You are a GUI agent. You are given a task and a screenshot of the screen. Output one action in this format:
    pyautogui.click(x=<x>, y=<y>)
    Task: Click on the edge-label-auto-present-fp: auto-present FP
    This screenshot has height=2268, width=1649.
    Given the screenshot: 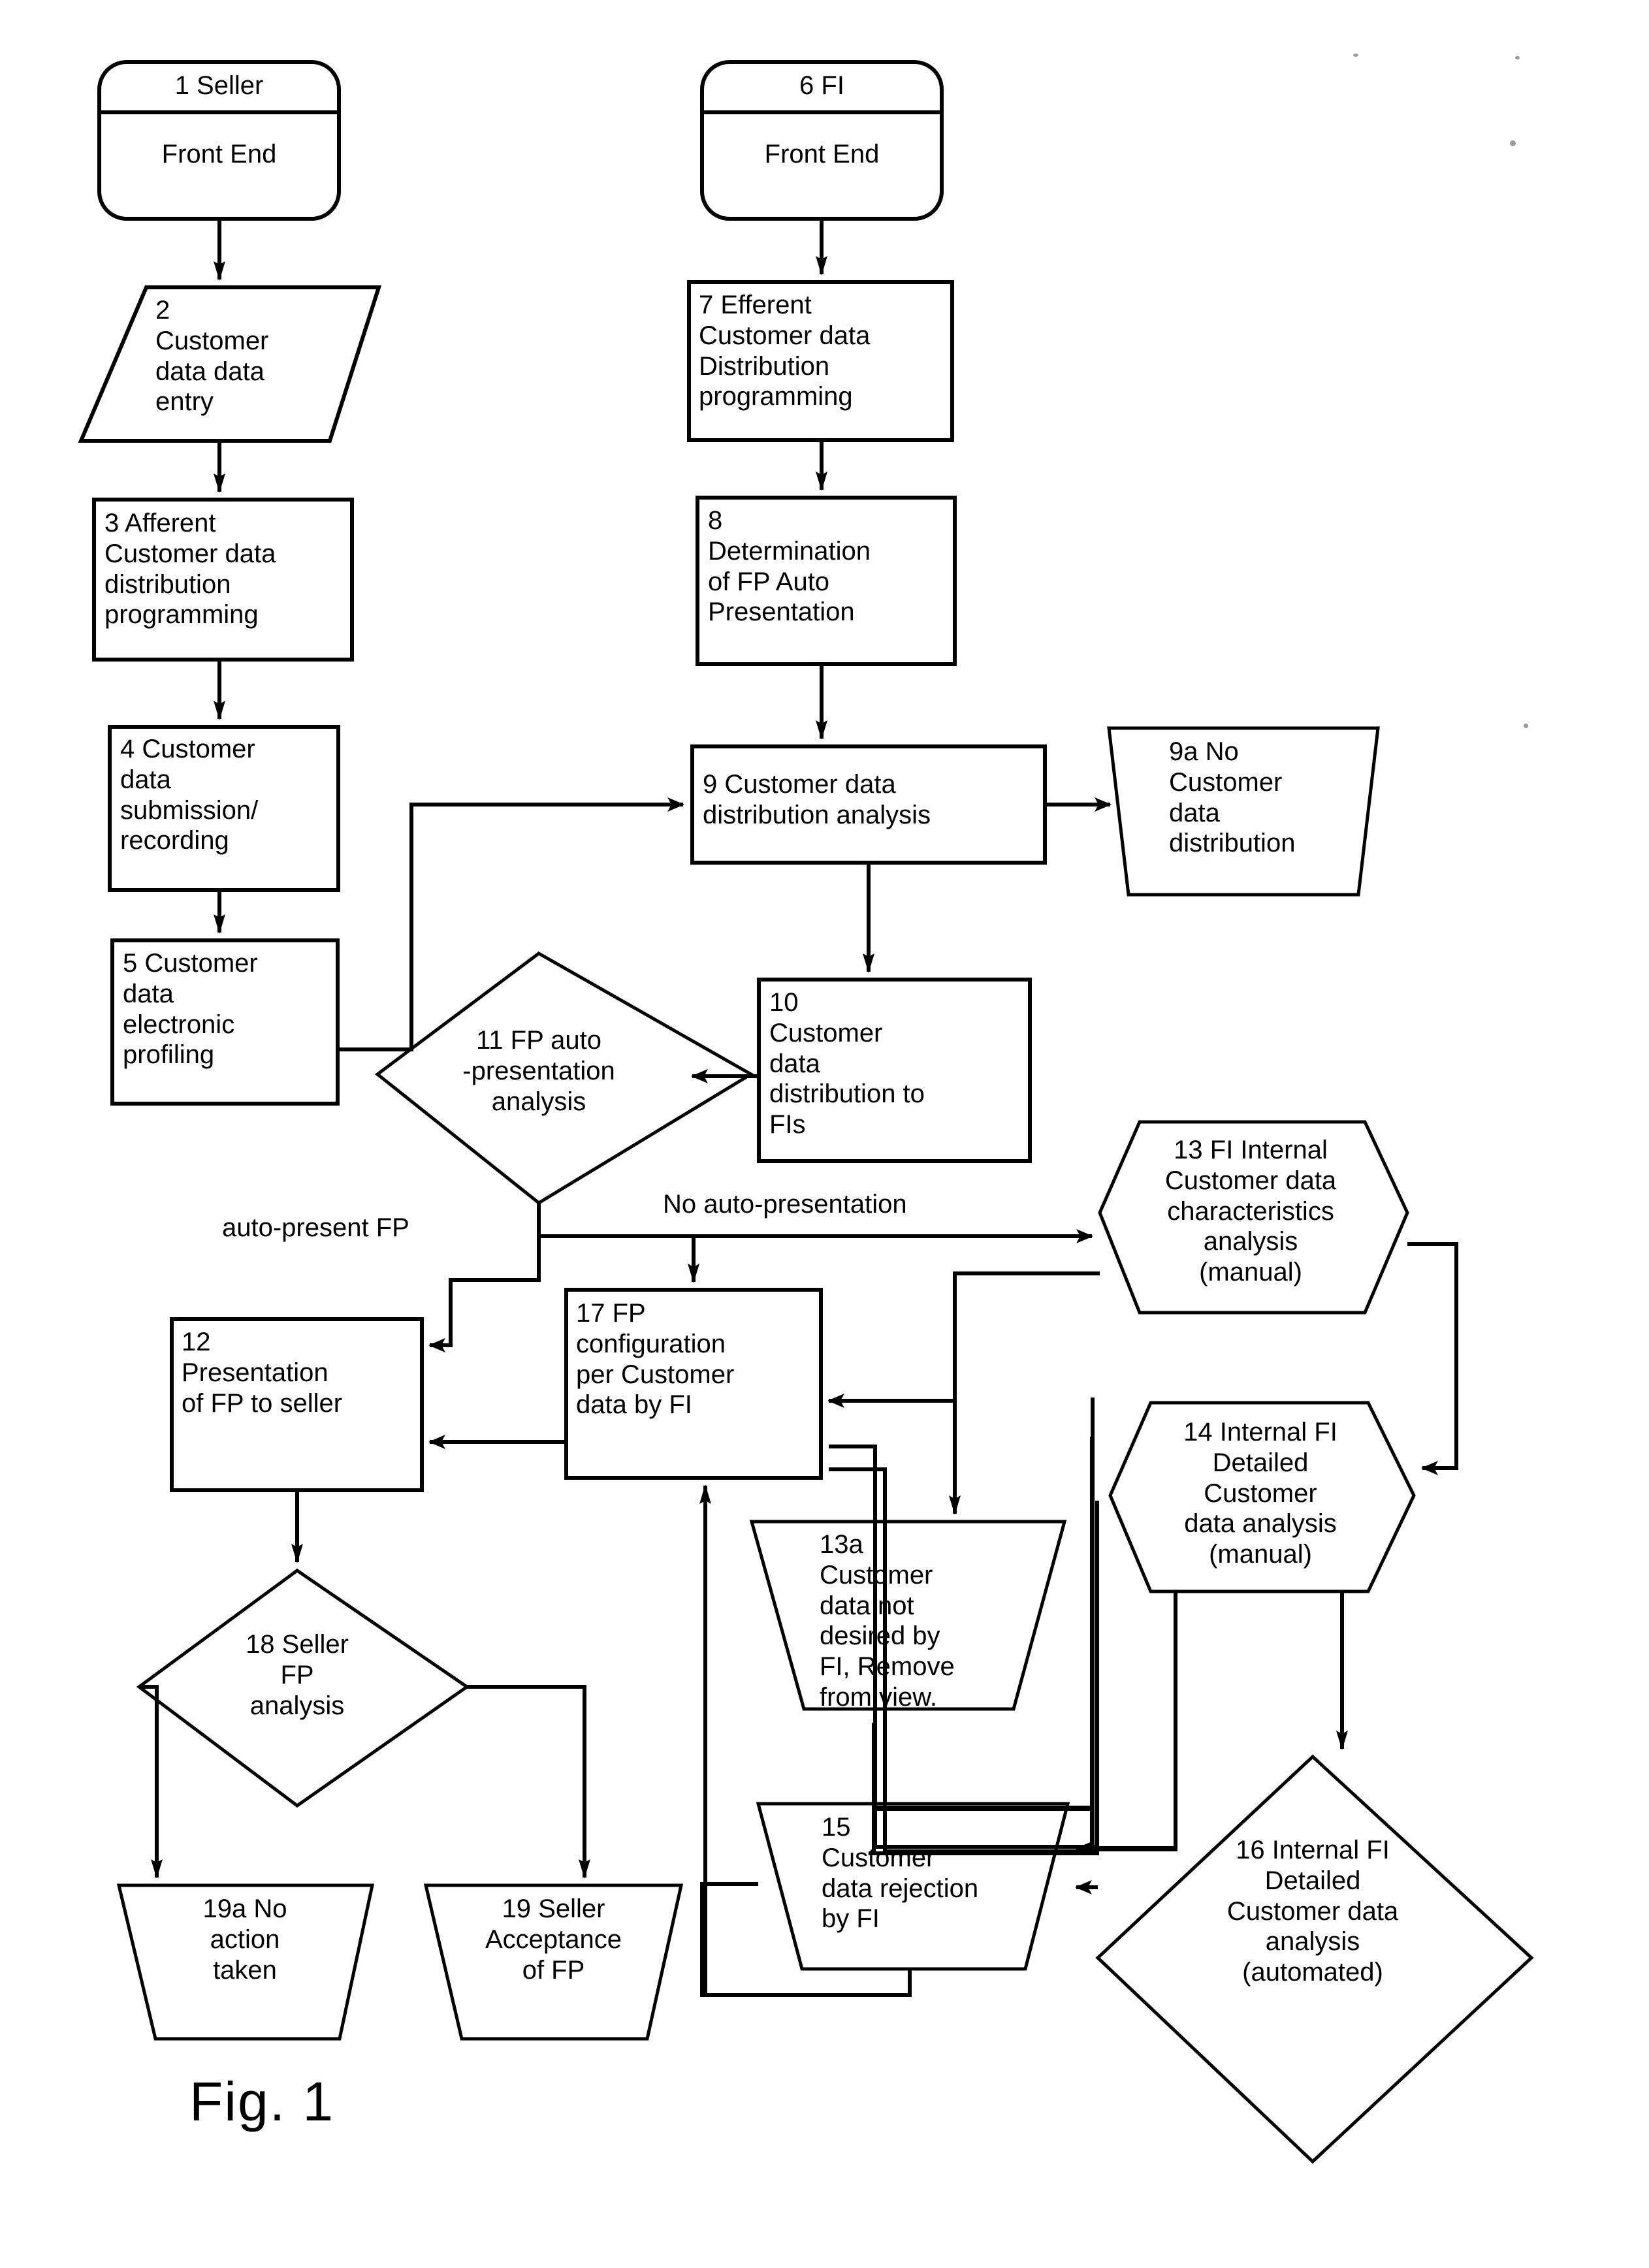 What is the action you would take?
    pyautogui.click(x=315, y=1227)
    